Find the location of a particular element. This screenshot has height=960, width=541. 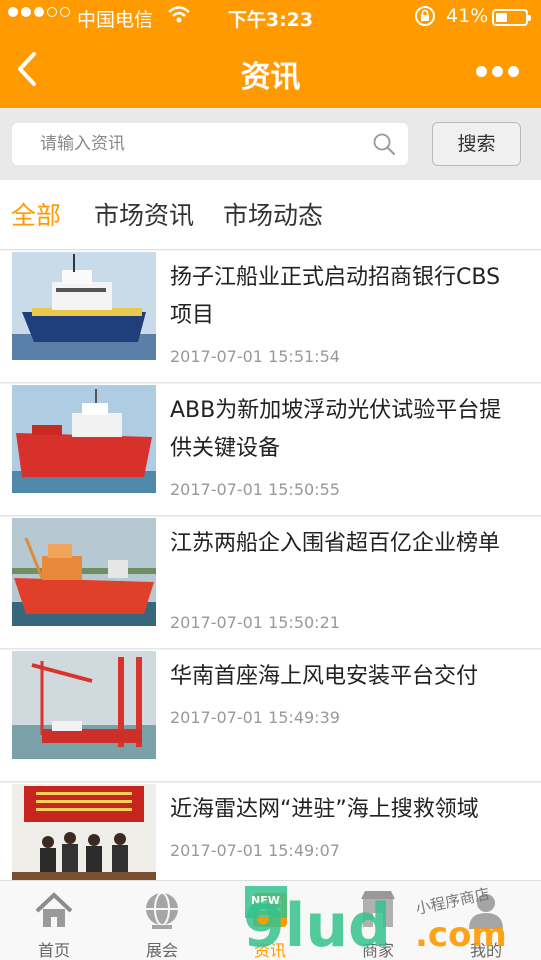

orientation-lock-icon is located at coordinates (425, 18).